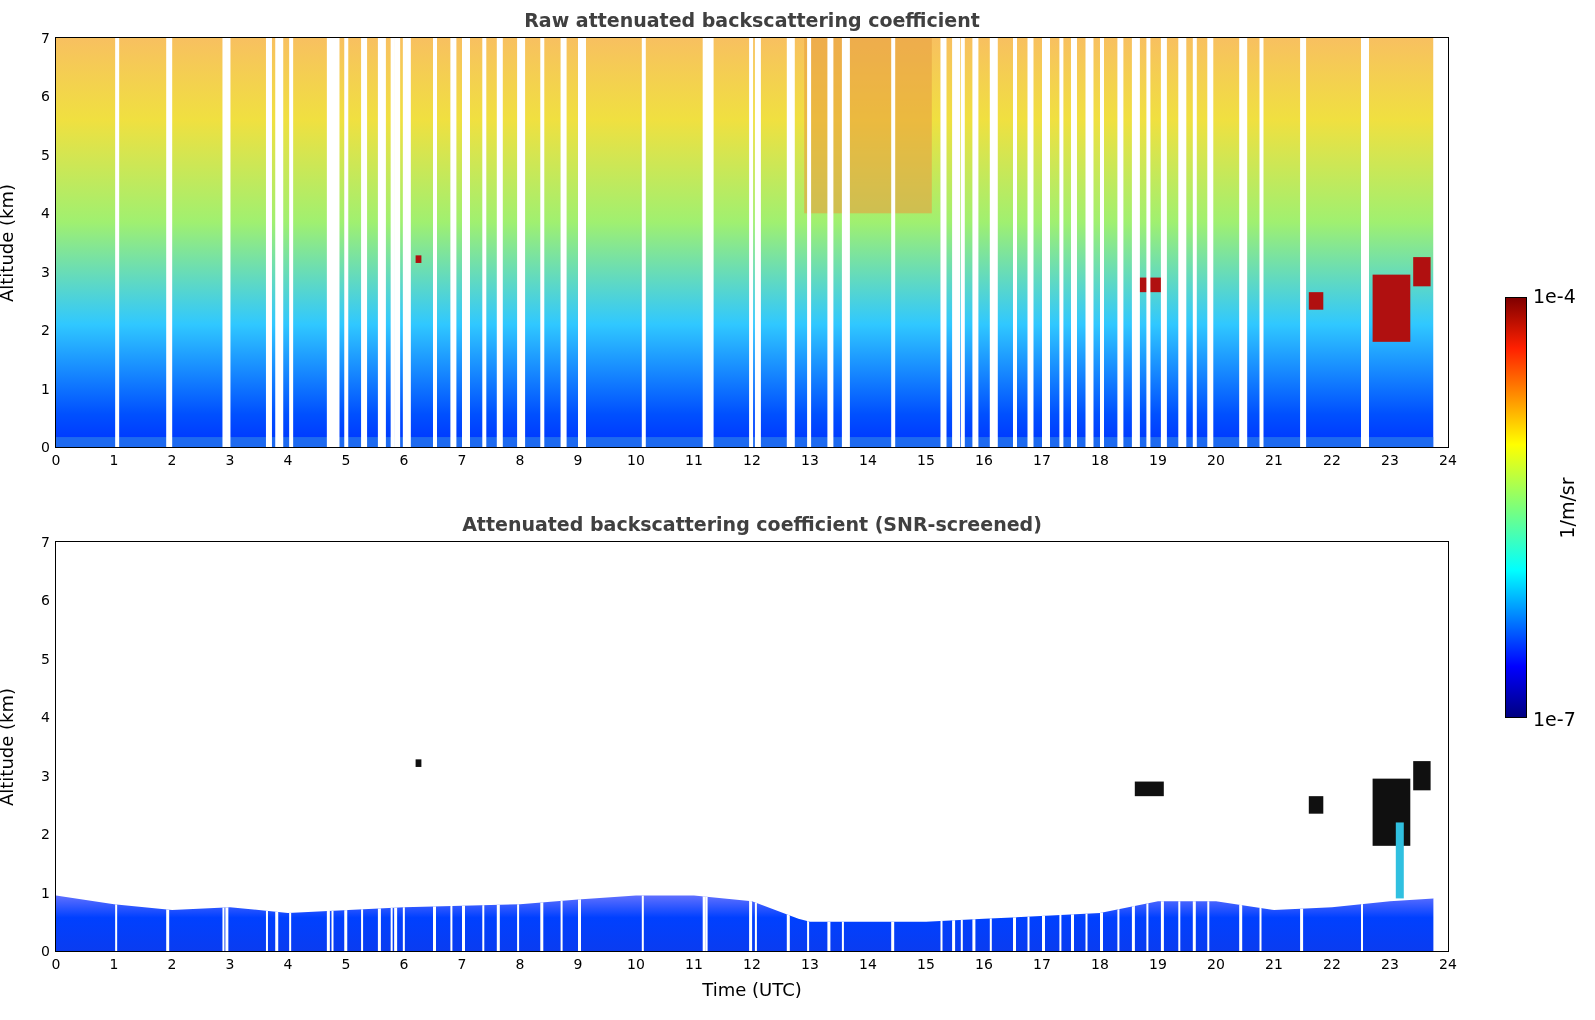  What do you see at coordinates (1554, 719) in the screenshot?
I see `colorbar-label: 1e-7` at bounding box center [1554, 719].